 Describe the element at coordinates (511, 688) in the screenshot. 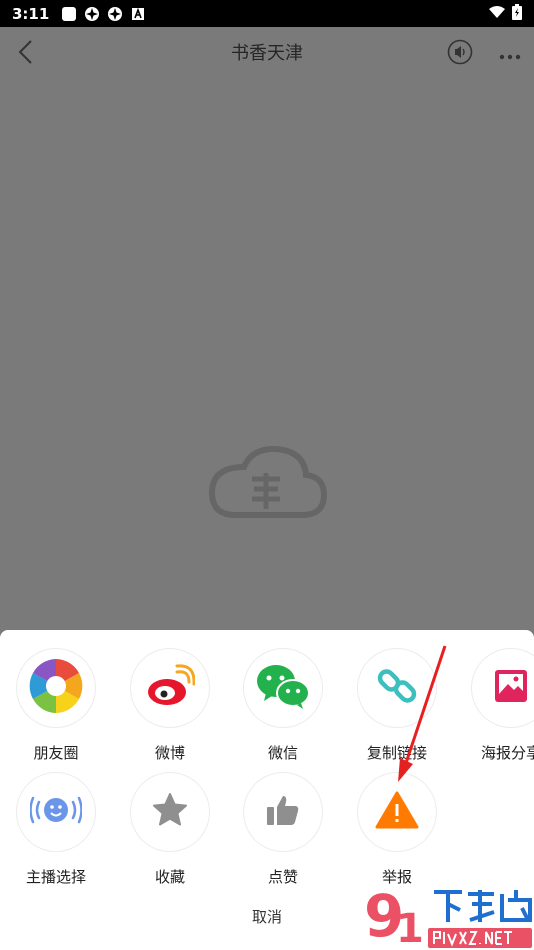

I see `poster-image-icon` at that location.